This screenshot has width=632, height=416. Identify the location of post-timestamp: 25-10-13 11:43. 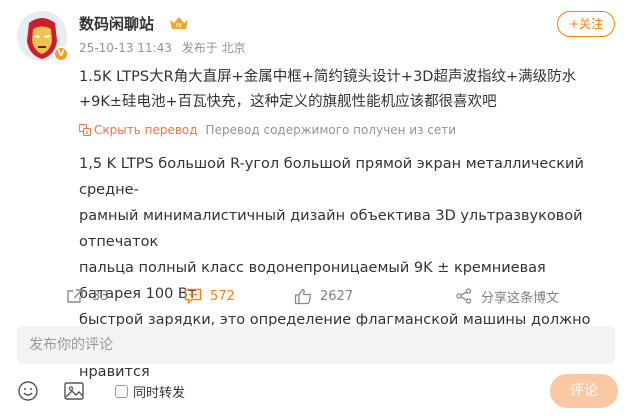
(125, 48).